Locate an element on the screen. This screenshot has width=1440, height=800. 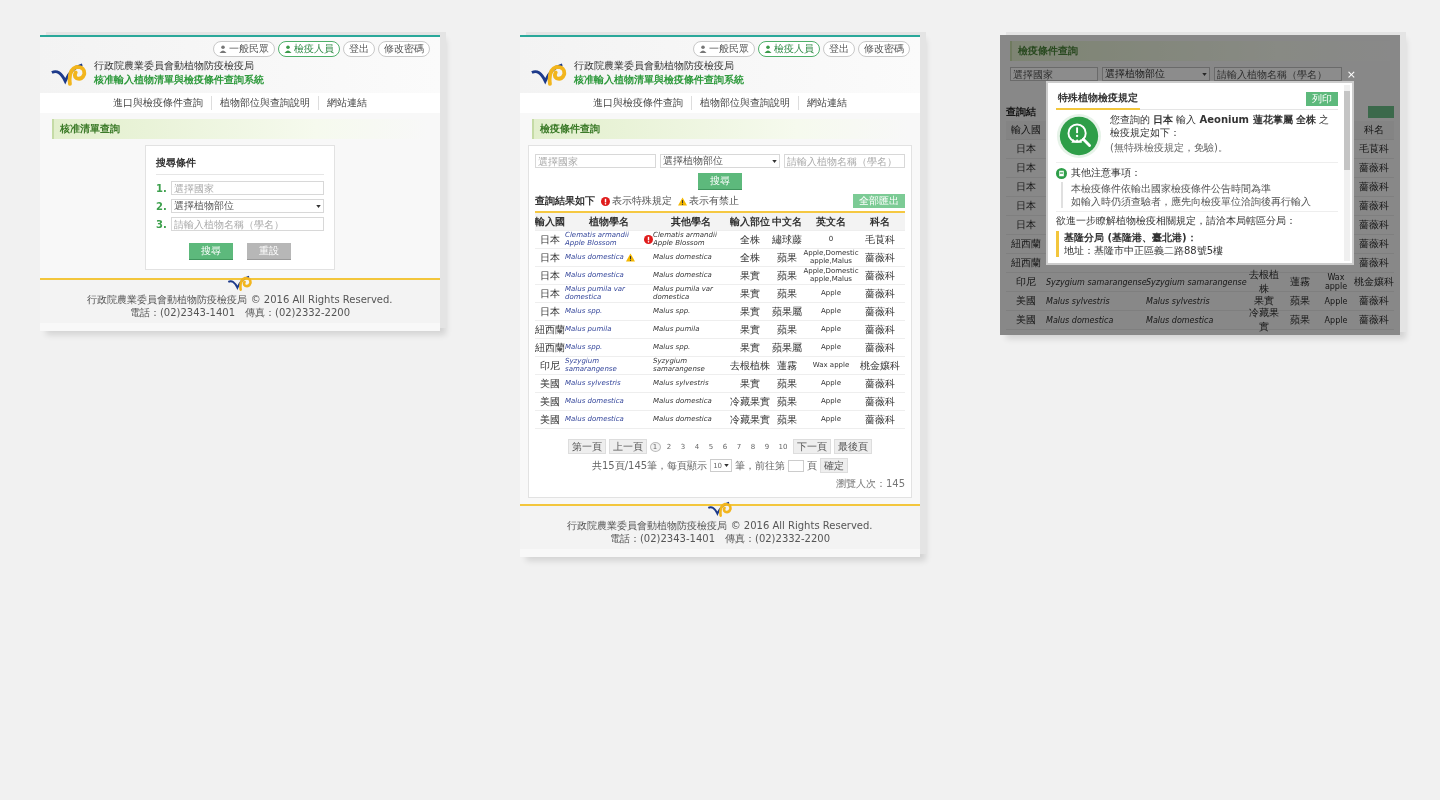
close-button: × is located at coordinates (1351, 74).